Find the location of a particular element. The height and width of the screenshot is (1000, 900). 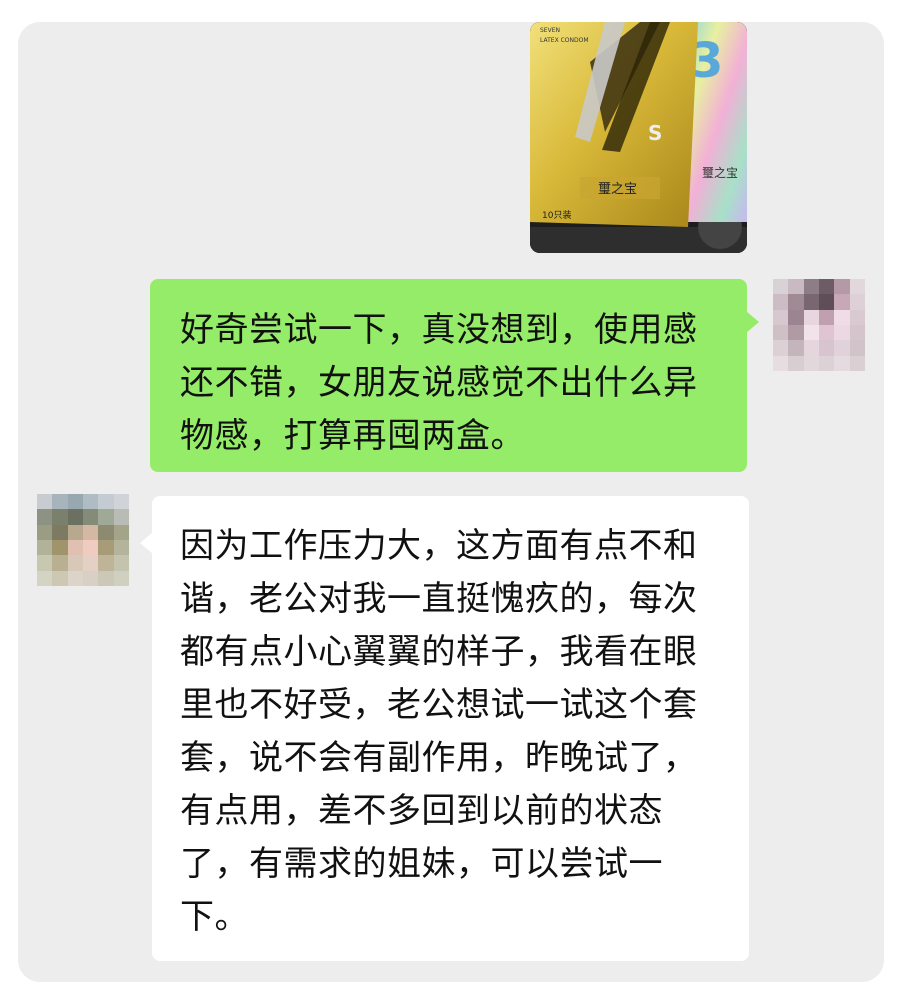

box-text-2: LATEX CONDOM is located at coordinates (564, 40).